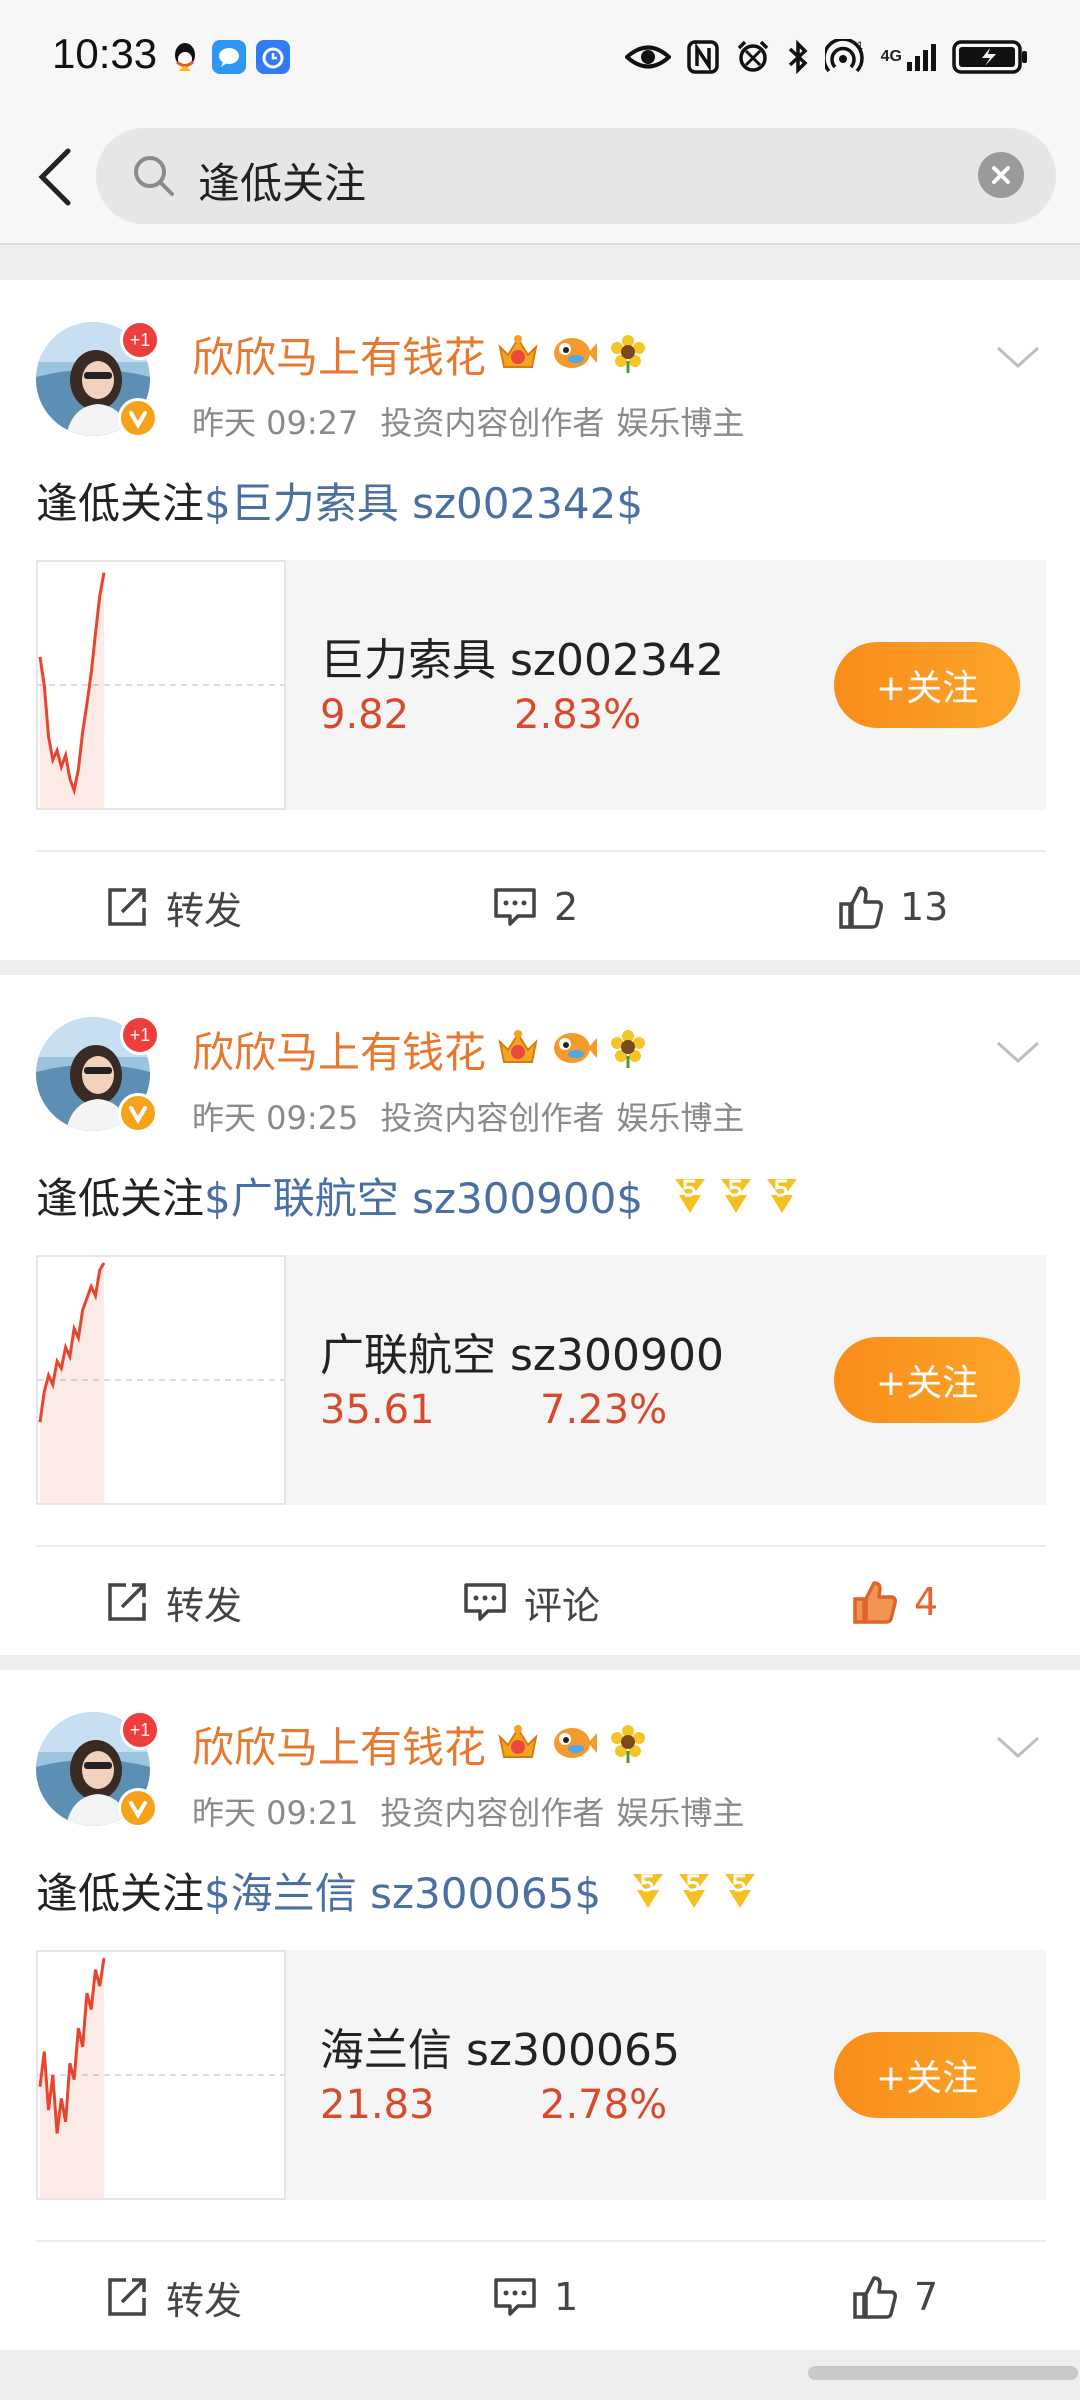 The height and width of the screenshot is (2400, 1080). What do you see at coordinates (522, 1355) in the screenshot?
I see `stock-name: 广联航空 sz300900` at bounding box center [522, 1355].